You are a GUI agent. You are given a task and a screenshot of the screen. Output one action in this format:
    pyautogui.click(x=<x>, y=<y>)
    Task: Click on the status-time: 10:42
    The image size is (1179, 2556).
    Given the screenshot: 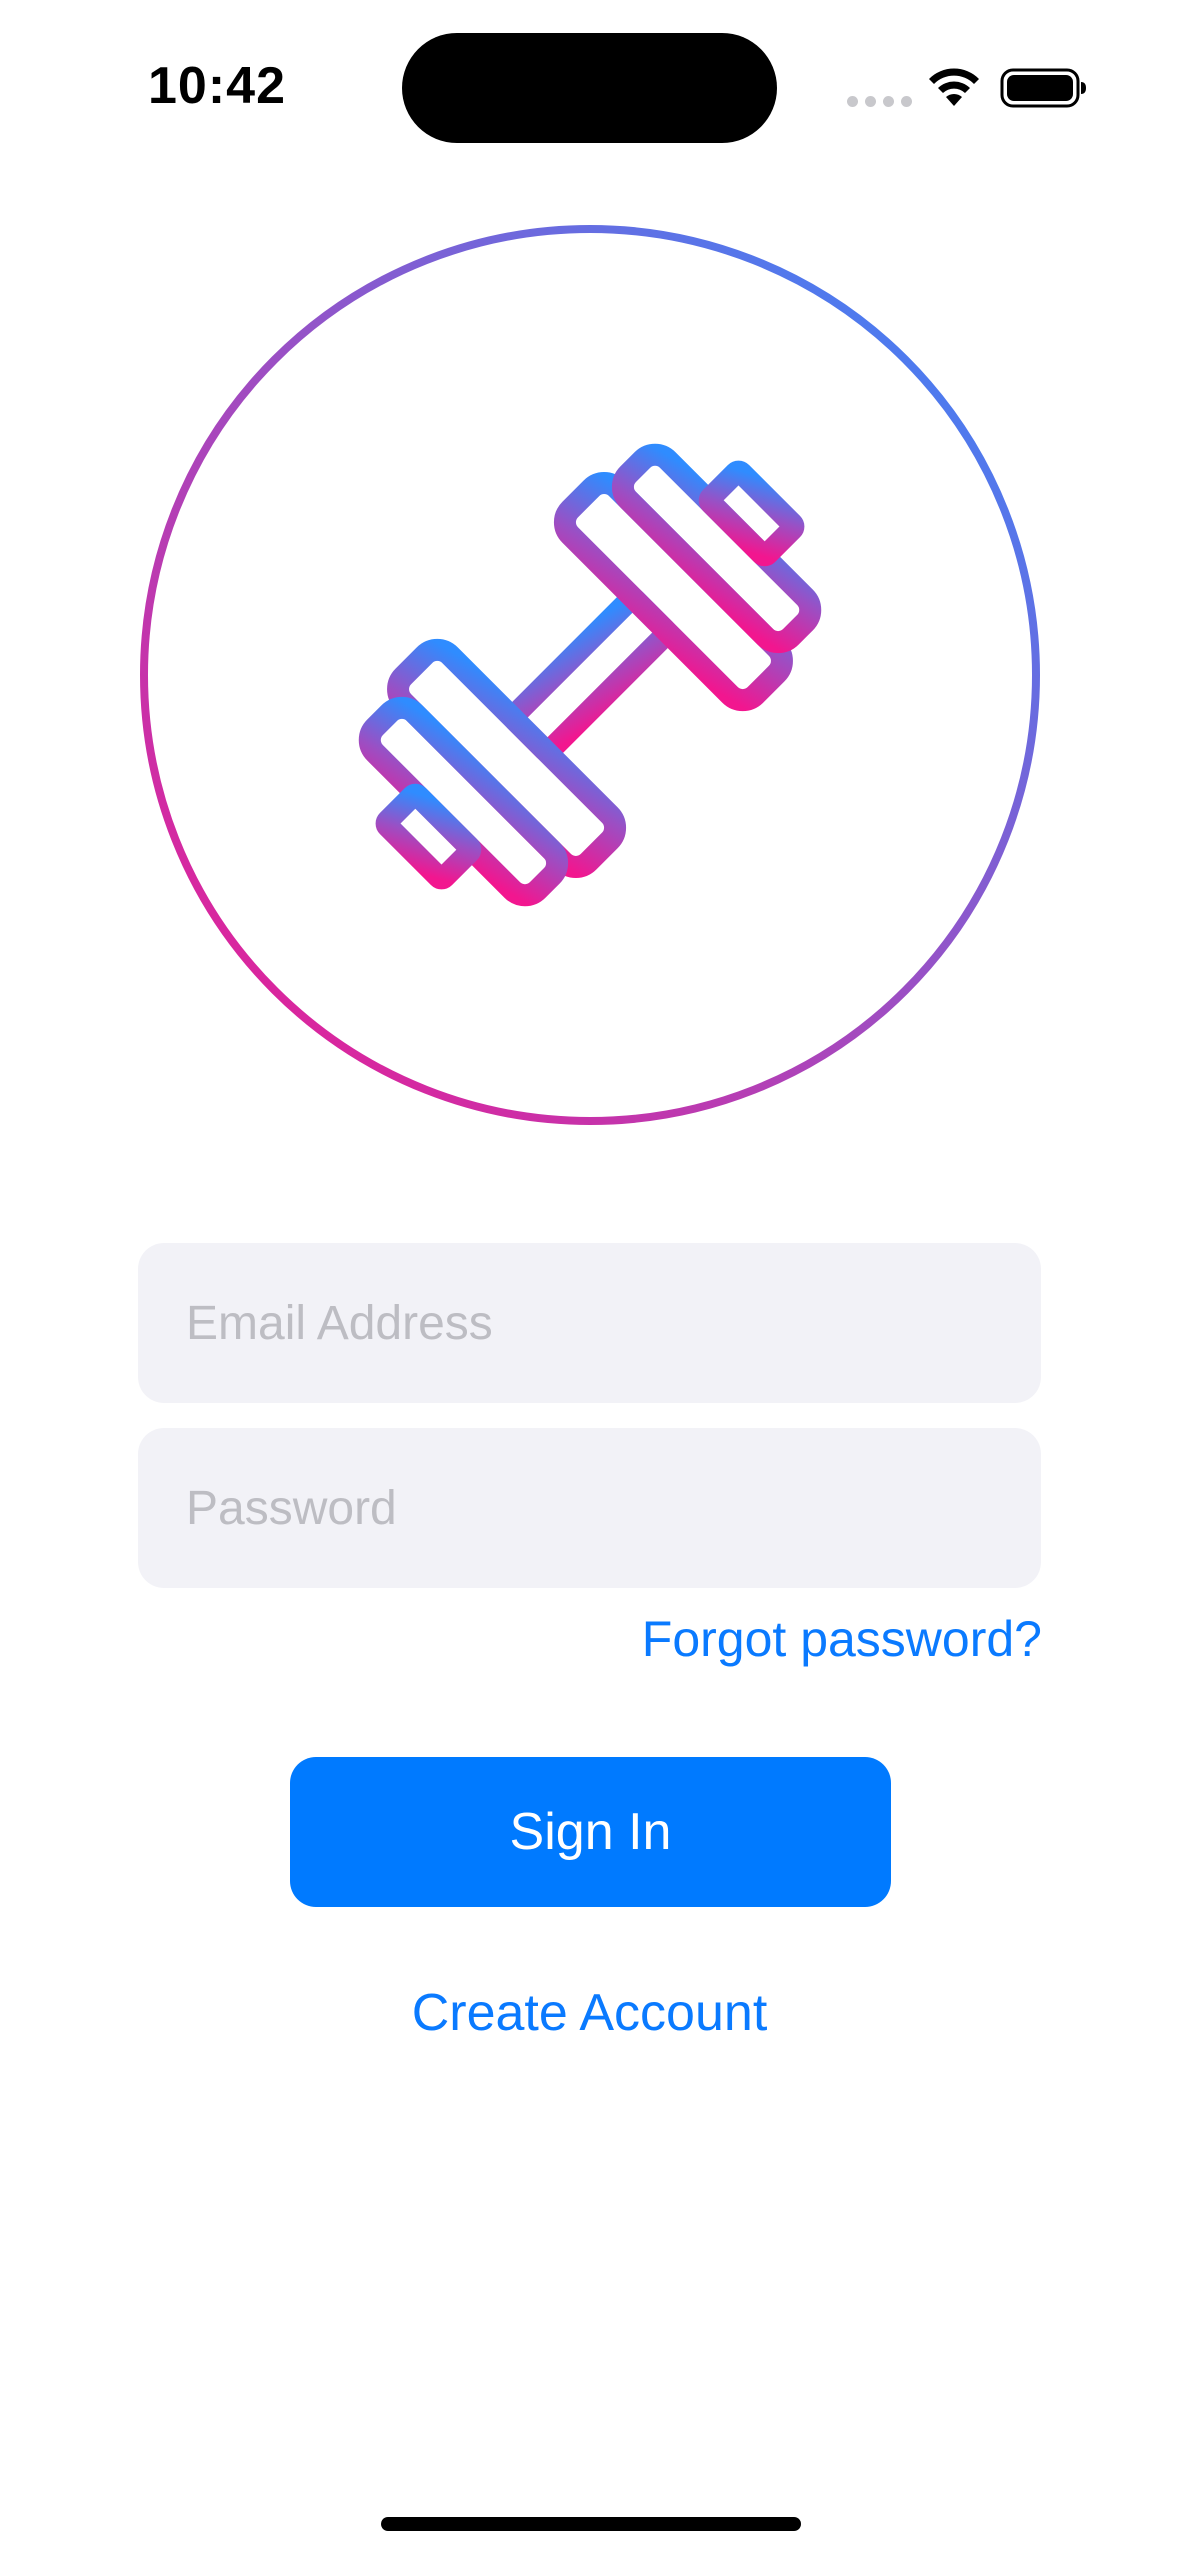 What is the action you would take?
    pyautogui.click(x=217, y=86)
    